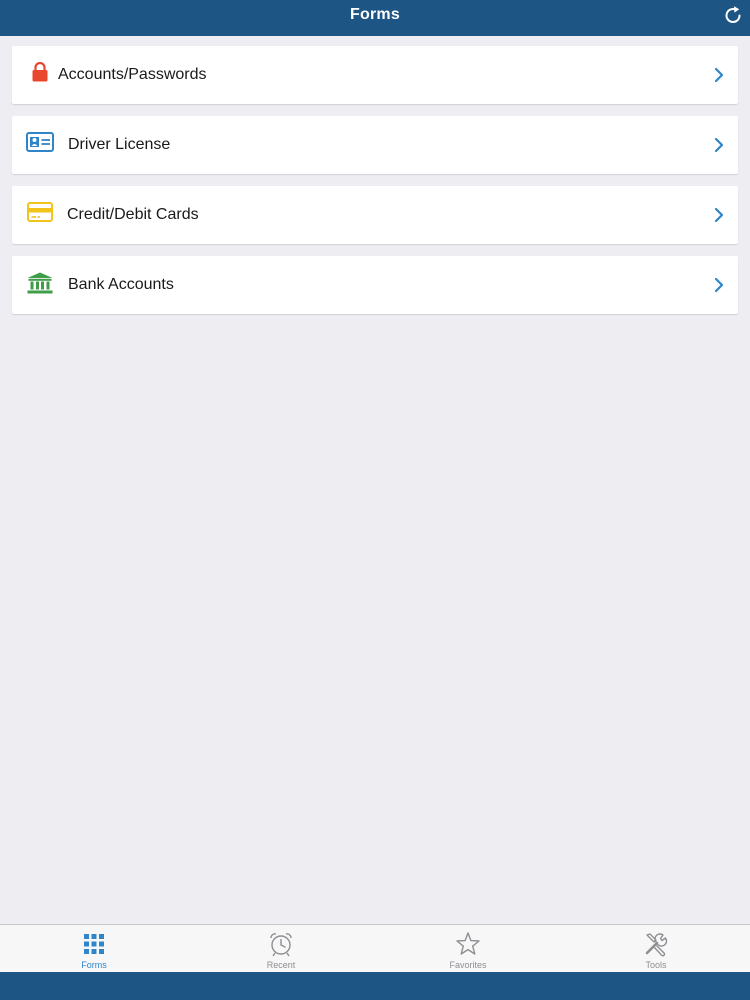 This screenshot has width=750, height=1000. I want to click on credit-card-icon, so click(40, 214).